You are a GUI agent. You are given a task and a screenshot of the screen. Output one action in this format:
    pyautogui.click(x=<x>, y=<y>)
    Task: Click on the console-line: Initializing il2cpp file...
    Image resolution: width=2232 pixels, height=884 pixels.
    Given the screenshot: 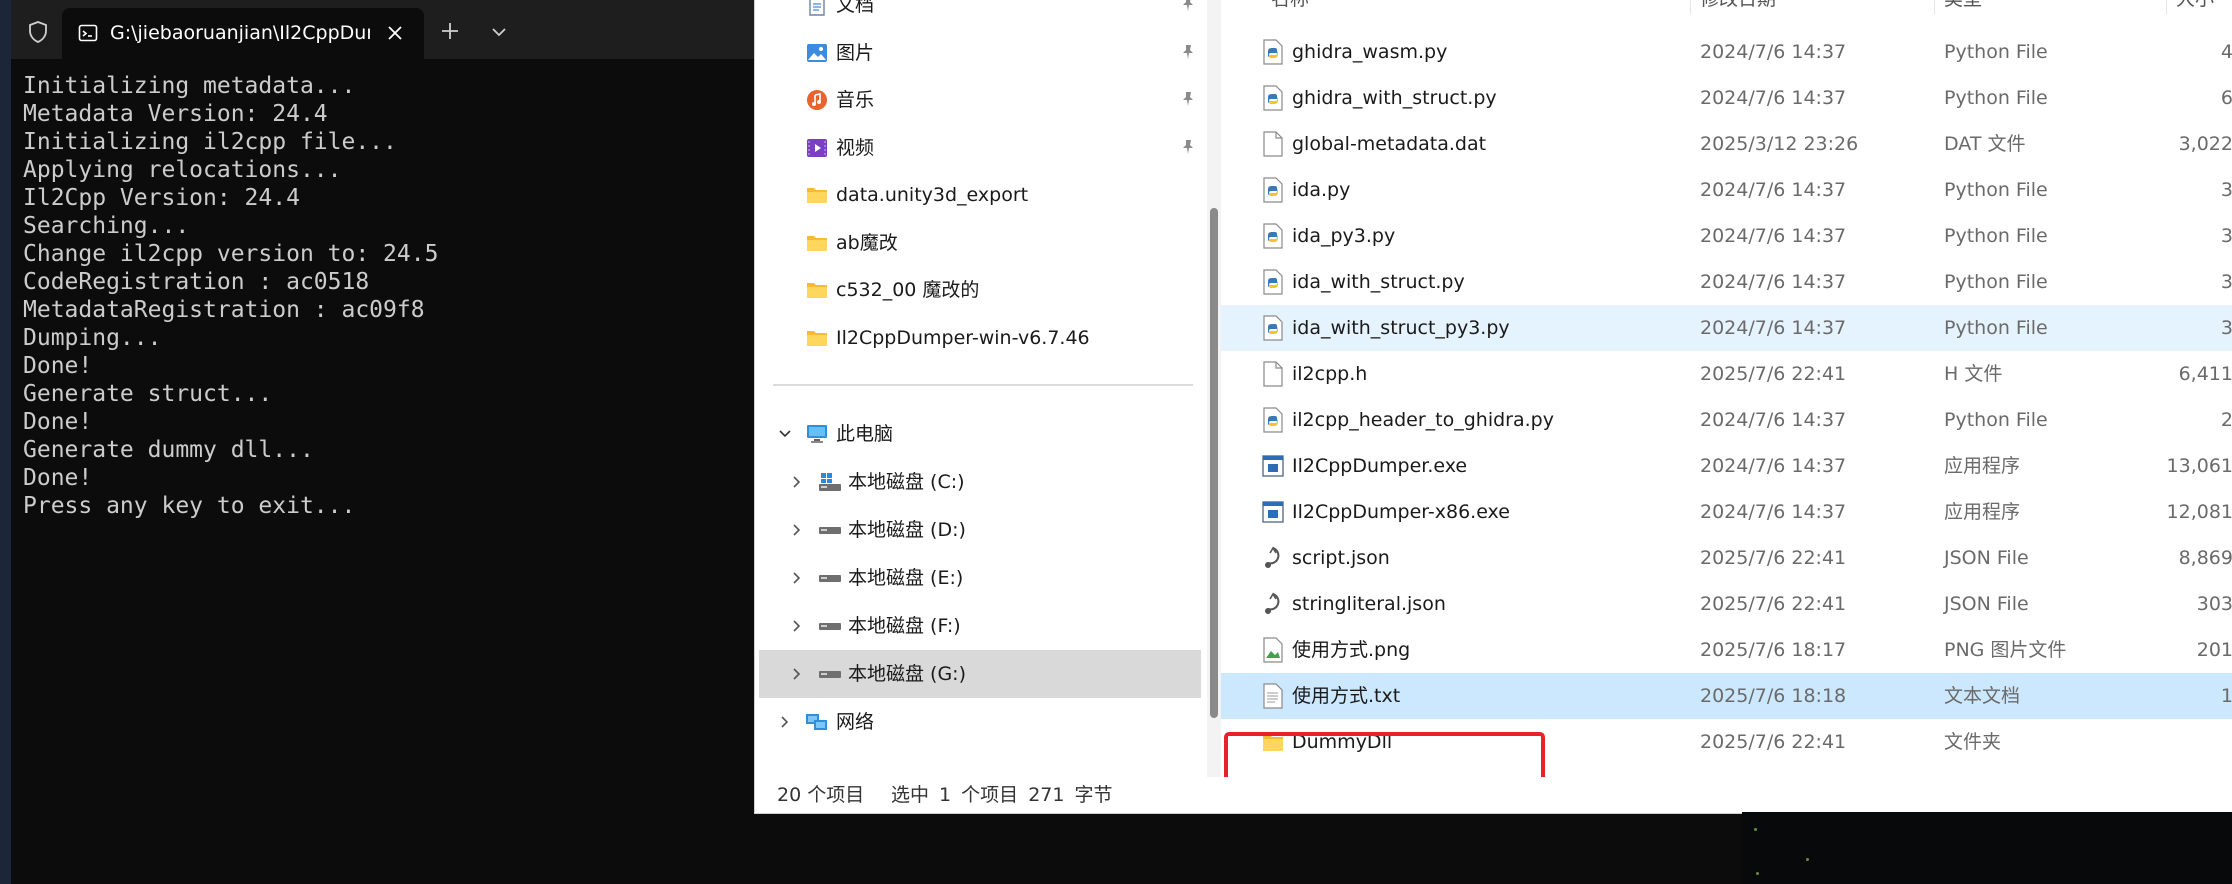 What is the action you would take?
    pyautogui.click(x=210, y=142)
    